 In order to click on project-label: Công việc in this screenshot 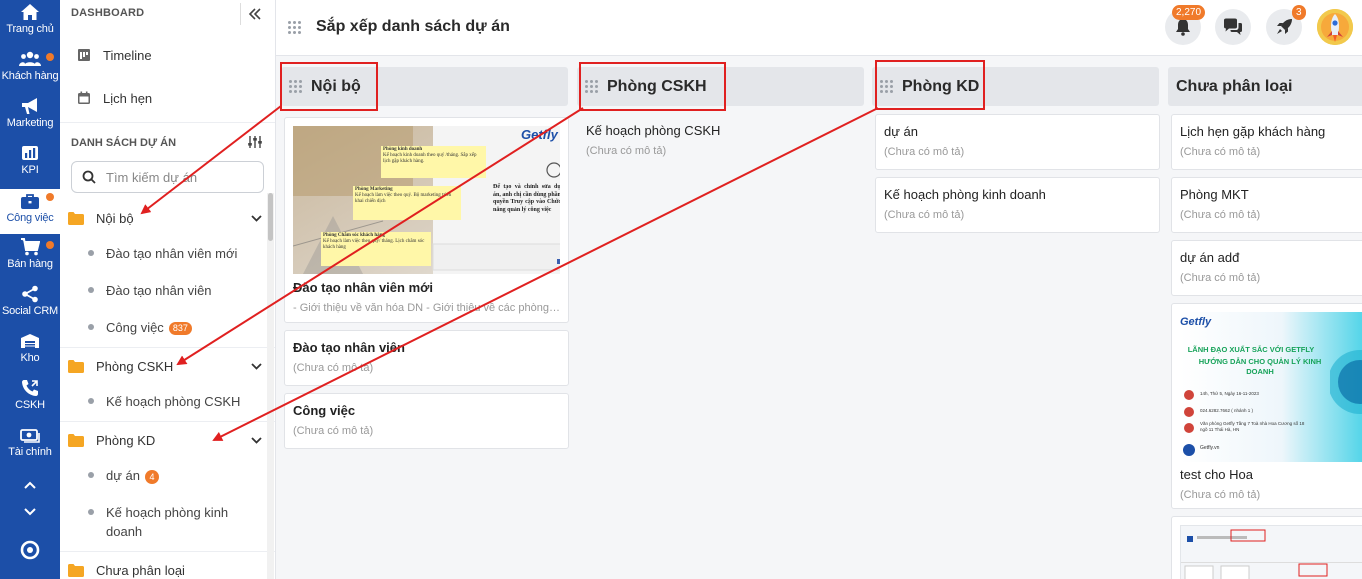, I will do `click(135, 327)`.